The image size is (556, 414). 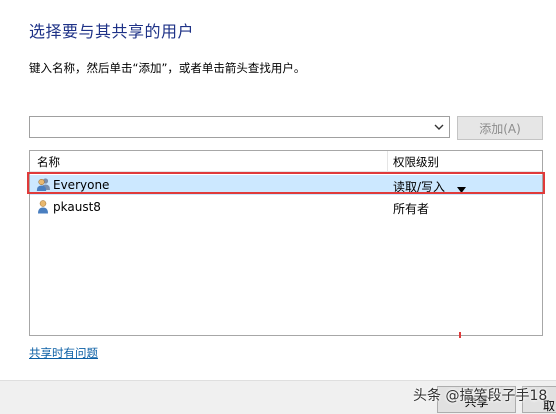 What do you see at coordinates (480, 396) in the screenshot?
I see `watermark-text: 头条 @搞笑段子手18` at bounding box center [480, 396].